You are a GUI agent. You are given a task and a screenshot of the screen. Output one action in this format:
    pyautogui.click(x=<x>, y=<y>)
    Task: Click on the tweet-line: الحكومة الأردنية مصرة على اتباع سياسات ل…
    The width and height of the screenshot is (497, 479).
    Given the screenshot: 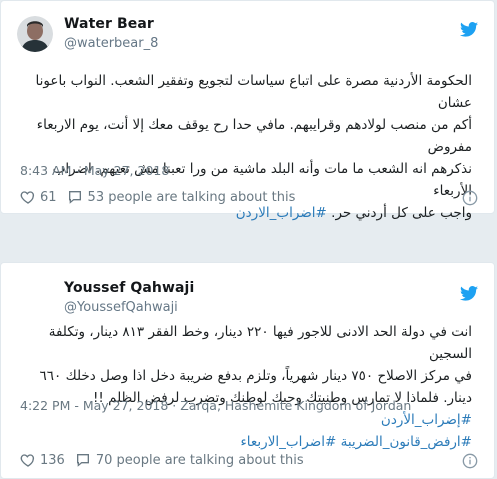 What is the action you would take?
    pyautogui.click(x=253, y=92)
    